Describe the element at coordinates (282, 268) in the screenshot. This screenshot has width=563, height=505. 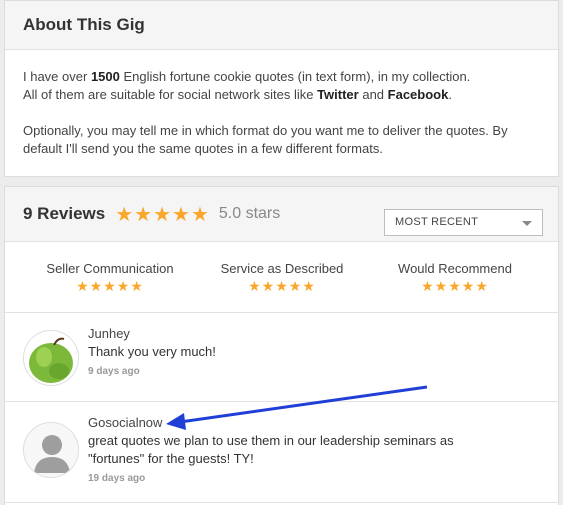
I see `category-label: Service as Described` at that location.